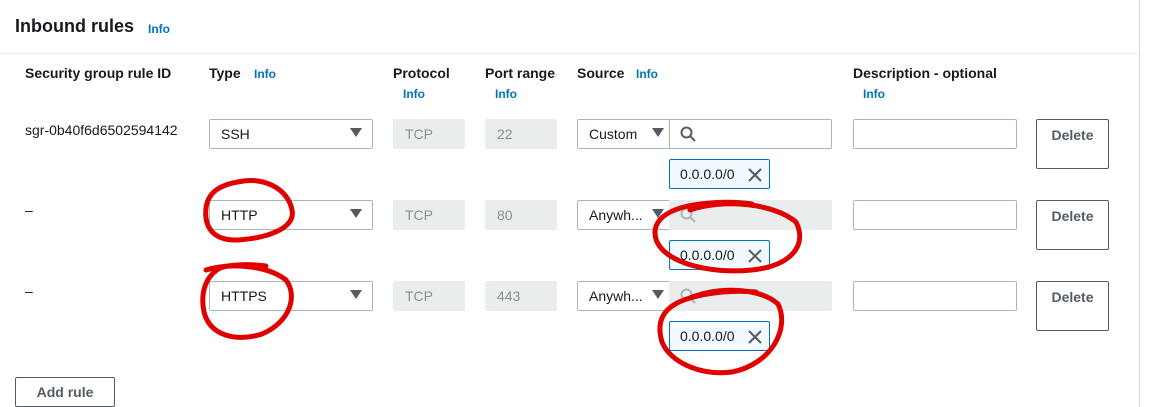 The height and width of the screenshot is (407, 1149). Describe the element at coordinates (101, 130) in the screenshot. I see `rule-id: sgr-0b40f6d6502594142` at that location.